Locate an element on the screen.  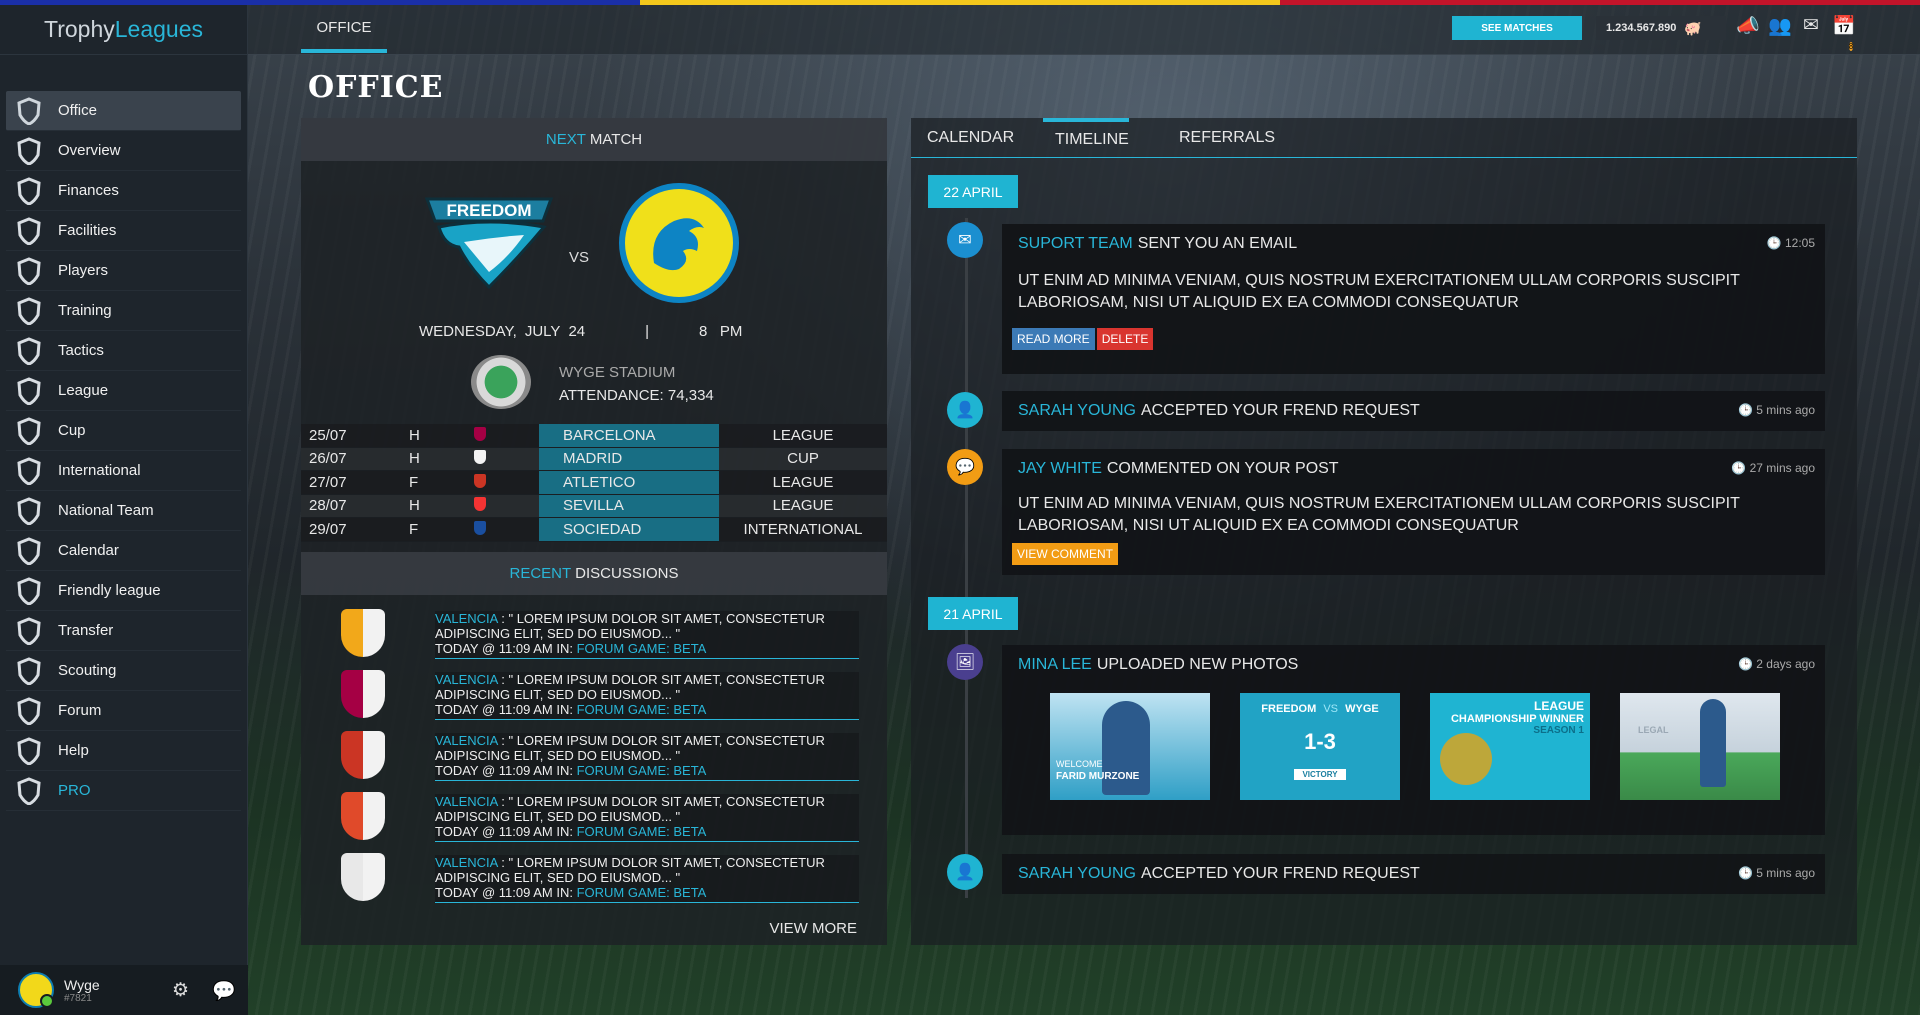
fixture-date: 26/07 is located at coordinates (328, 459).